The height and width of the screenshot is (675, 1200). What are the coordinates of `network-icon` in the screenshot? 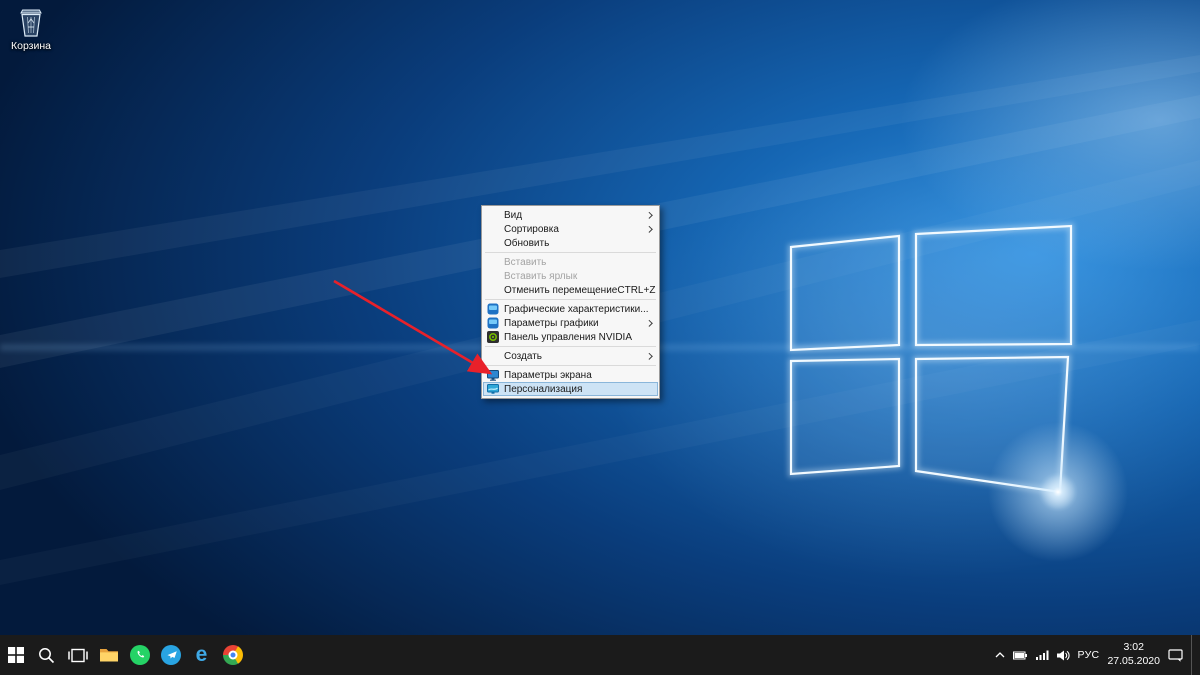 It's located at (1042, 655).